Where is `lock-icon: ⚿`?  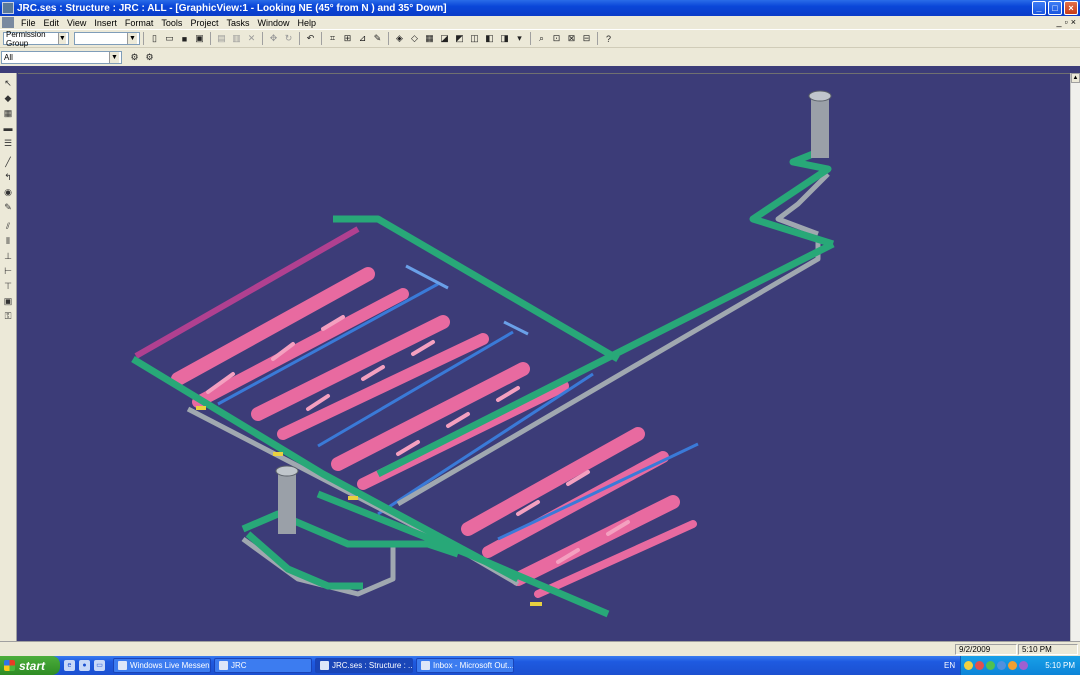
lock-icon: ⚿ is located at coordinates (8, 316).